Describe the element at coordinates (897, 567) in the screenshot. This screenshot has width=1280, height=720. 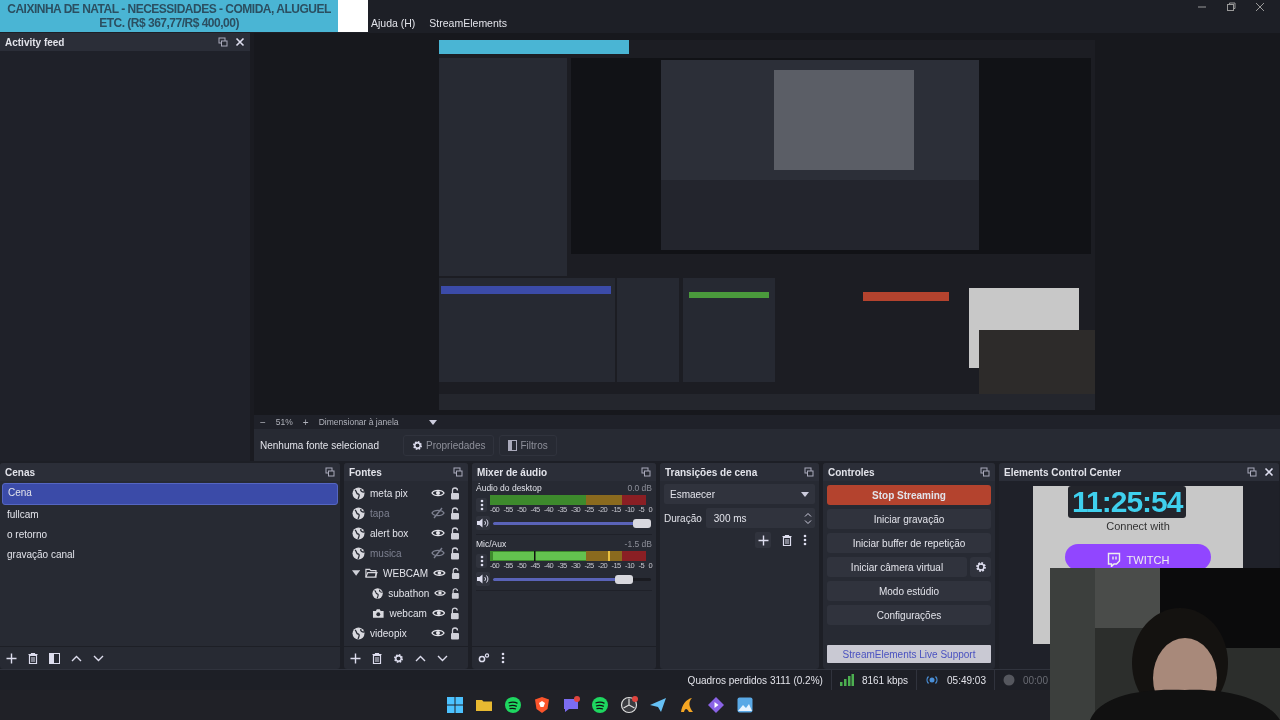
I see `control-button: Iniciar câmera virtual` at that location.